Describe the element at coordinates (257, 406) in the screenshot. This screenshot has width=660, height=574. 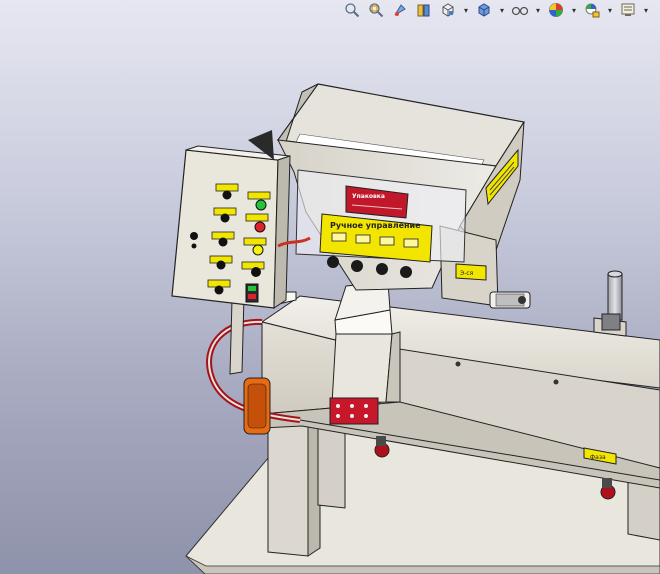
I see `drive-roller` at that location.